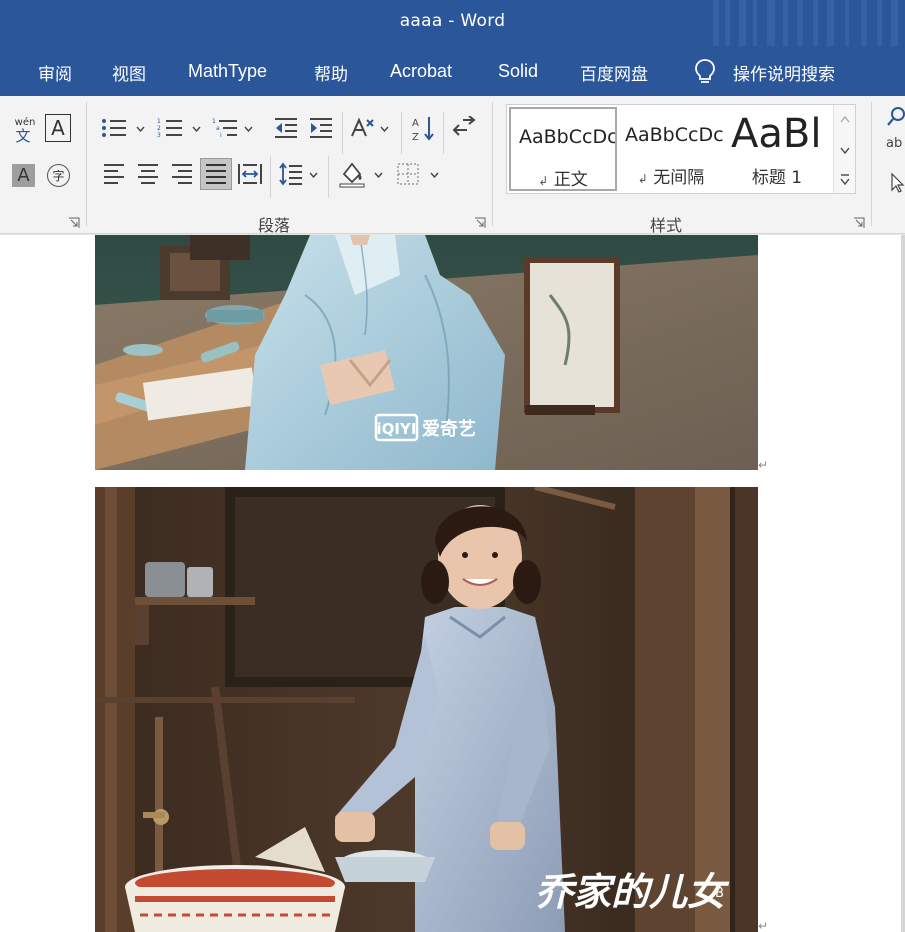 The image size is (905, 932). I want to click on replace-icon: ab, so click(894, 143).